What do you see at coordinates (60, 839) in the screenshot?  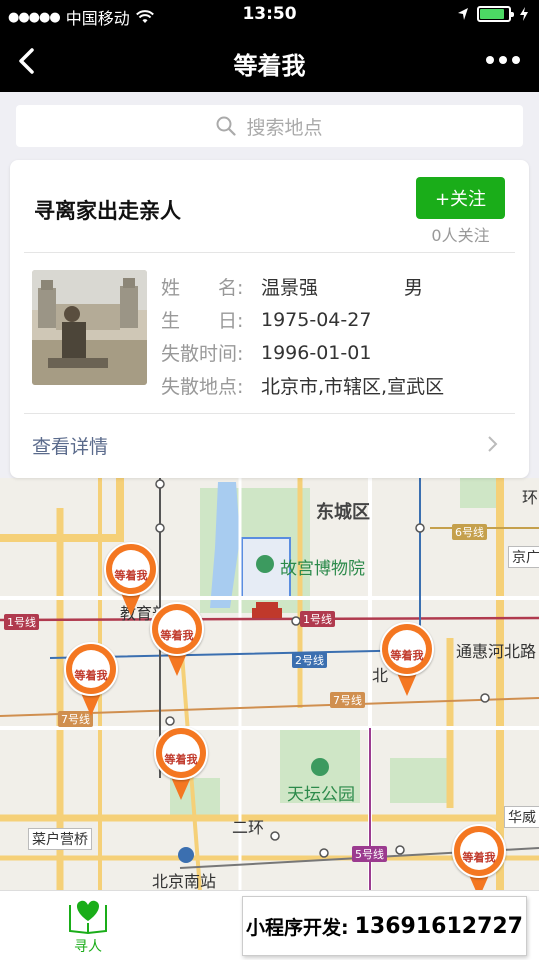 I see `map-label-caihu: 菜户营桥` at bounding box center [60, 839].